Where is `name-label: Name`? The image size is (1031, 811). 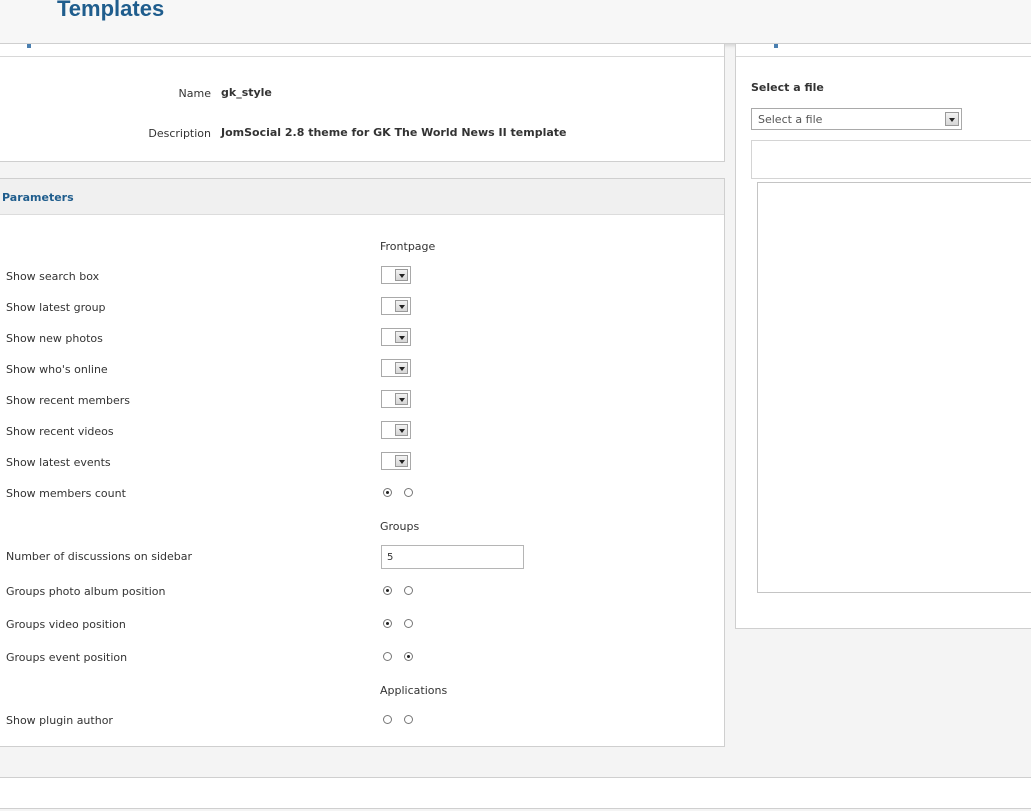
name-label: Name is located at coordinates (194, 93).